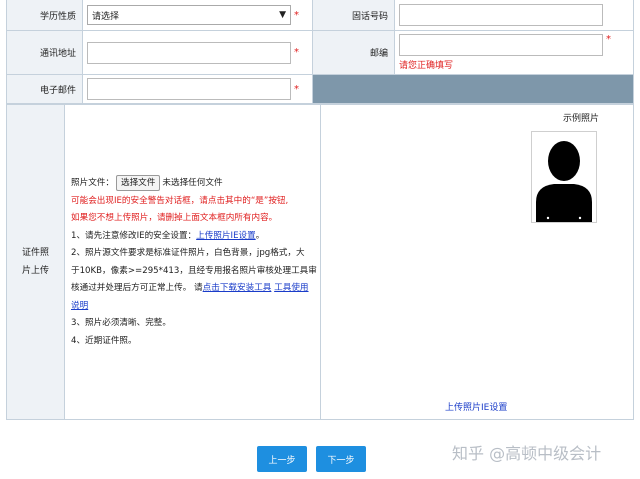 Image resolution: width=640 pixels, height=479 pixels. What do you see at coordinates (45, 89) in the screenshot?
I see `email-label: 电子邮件` at bounding box center [45, 89].